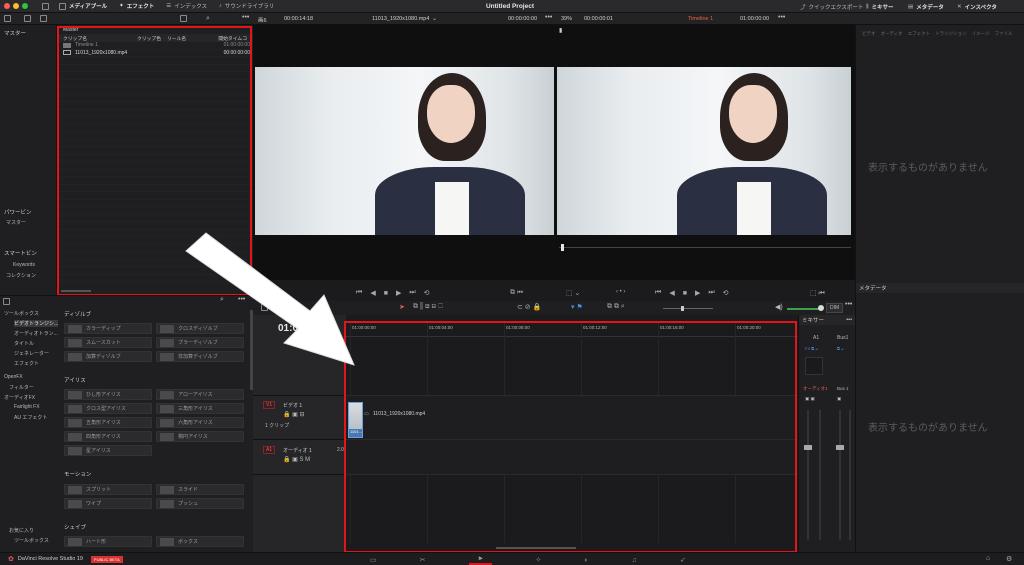 This screenshot has height=565, width=1024. Describe the element at coordinates (24, 265) in the screenshot. I see `smart-bin-keywords: Keywords` at that location.